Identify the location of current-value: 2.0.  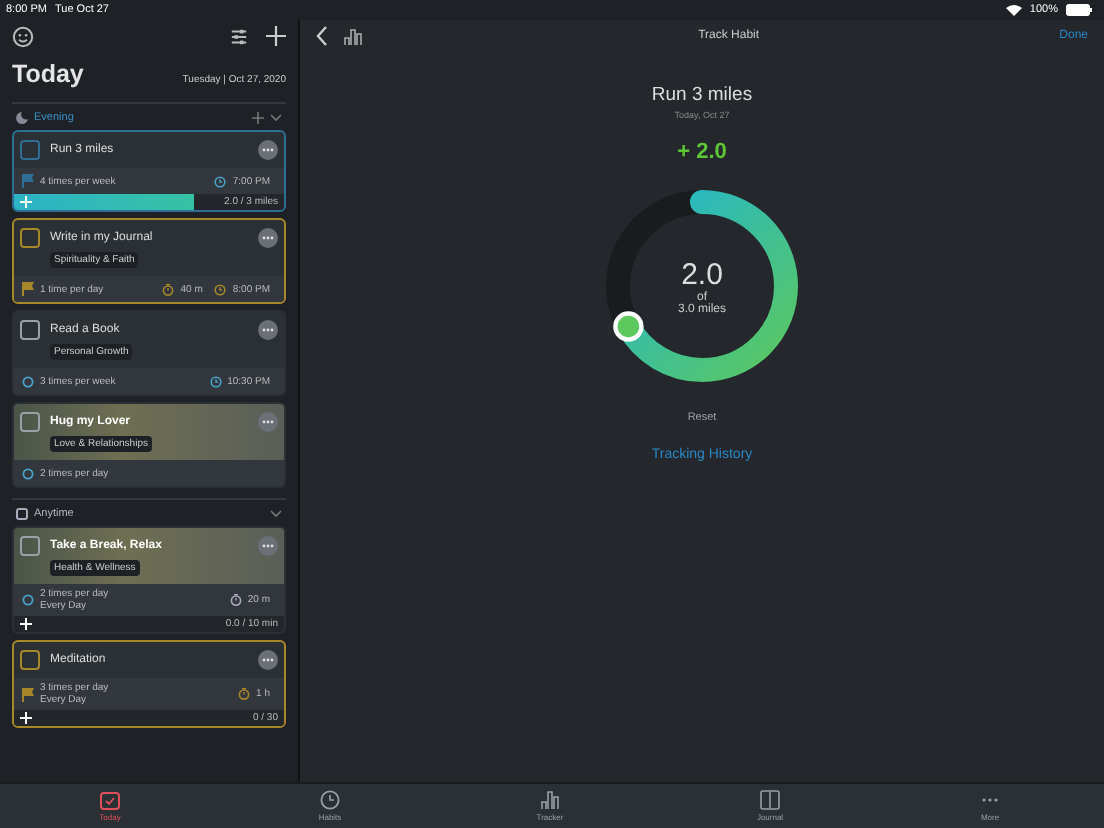
(702, 274).